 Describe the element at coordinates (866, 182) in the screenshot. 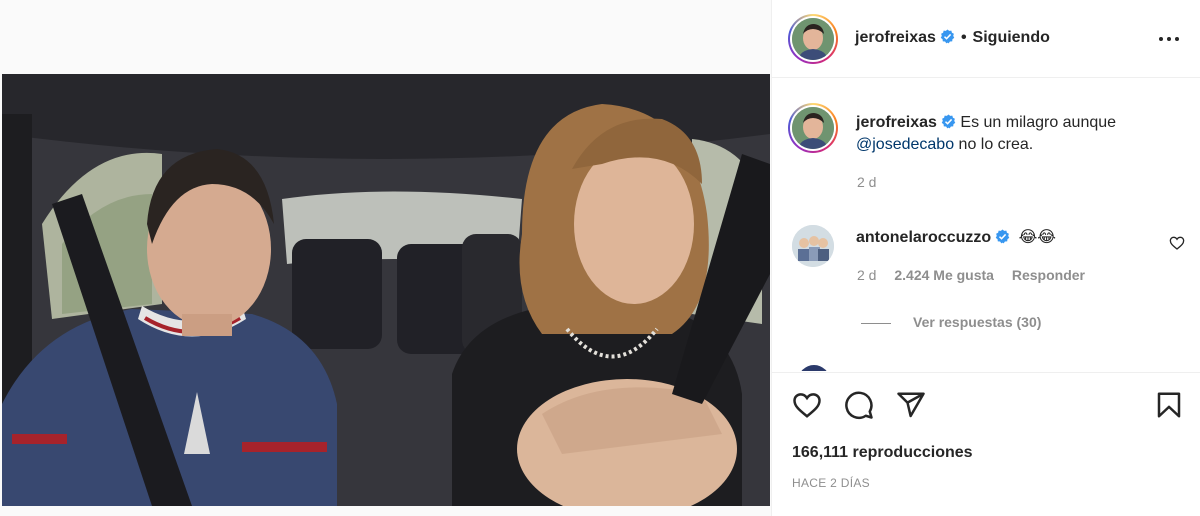

I see `caption-timestamp: 2 d` at that location.